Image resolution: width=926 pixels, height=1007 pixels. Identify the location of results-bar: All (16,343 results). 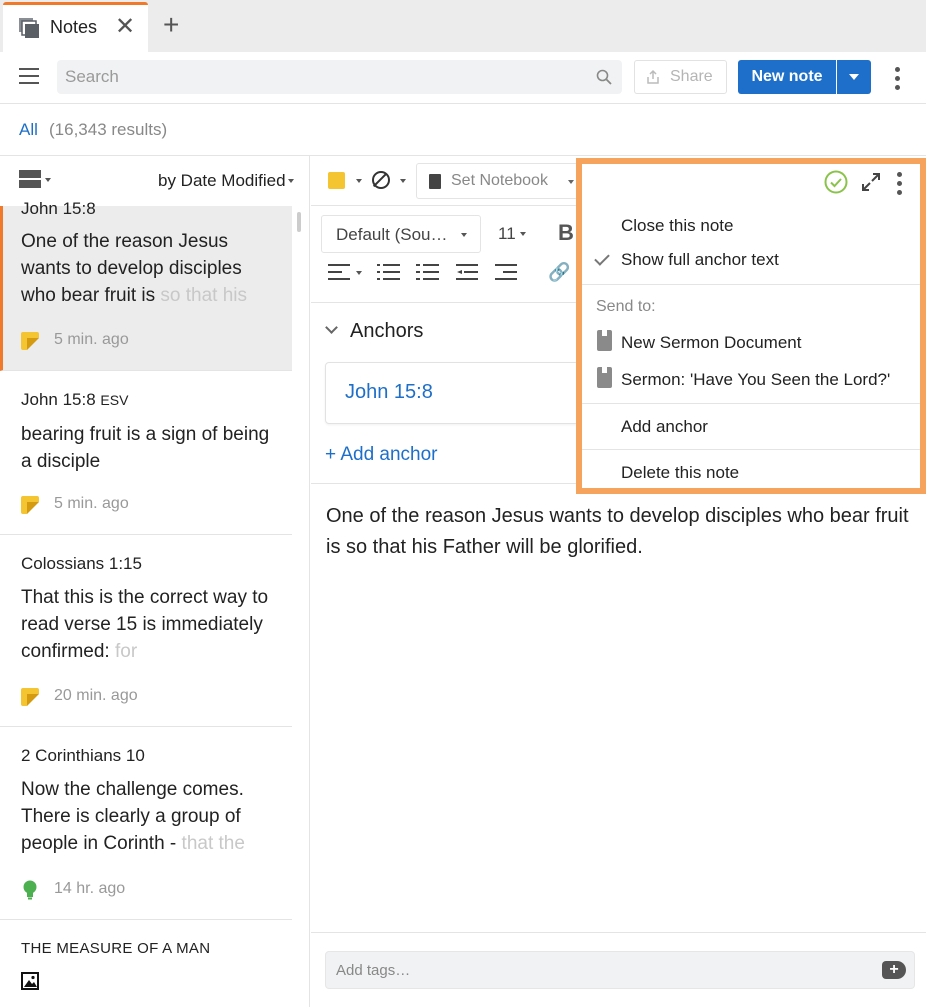
(463, 130).